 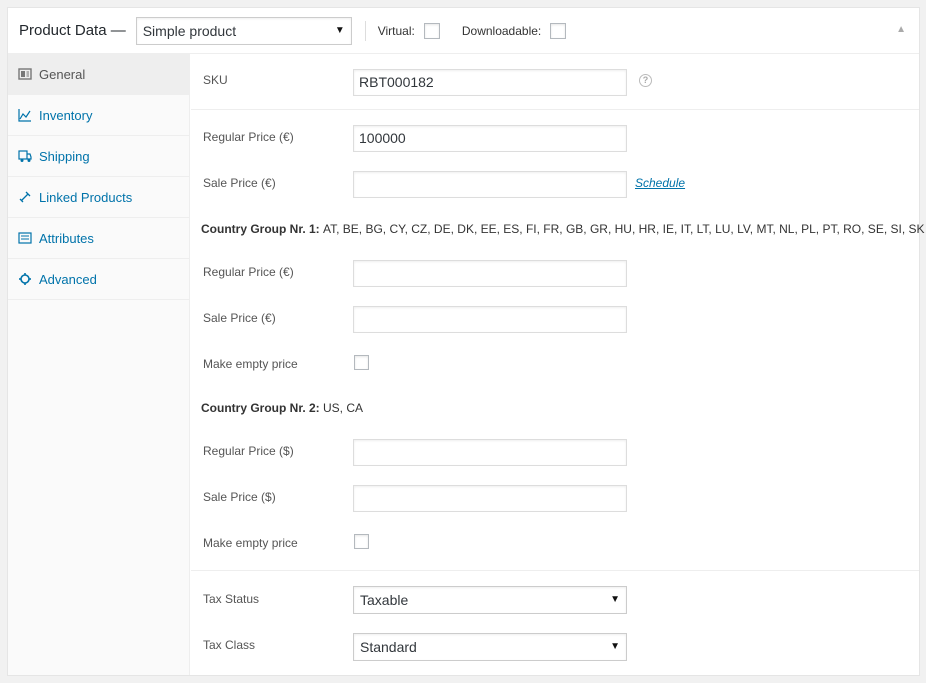 What do you see at coordinates (215, 80) in the screenshot?
I see `sku-label: SKU` at bounding box center [215, 80].